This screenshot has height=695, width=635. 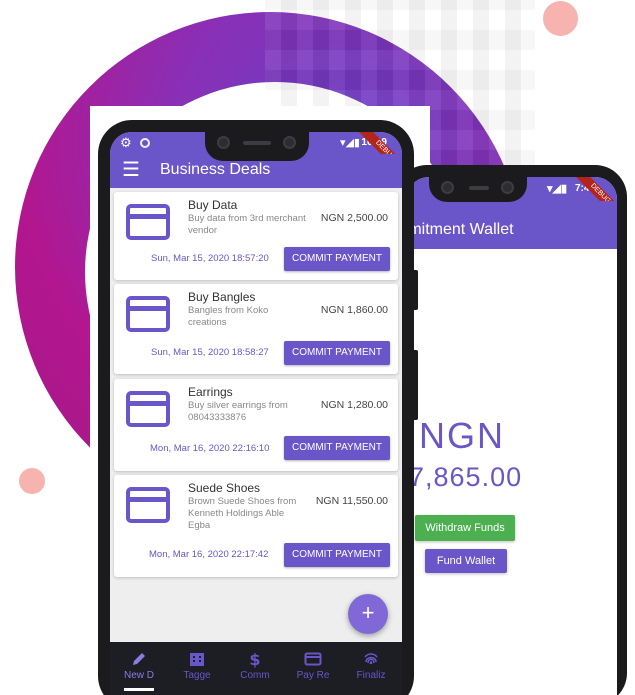 I want to click on nav-item-committed: $ Comm, so click(x=255, y=668).